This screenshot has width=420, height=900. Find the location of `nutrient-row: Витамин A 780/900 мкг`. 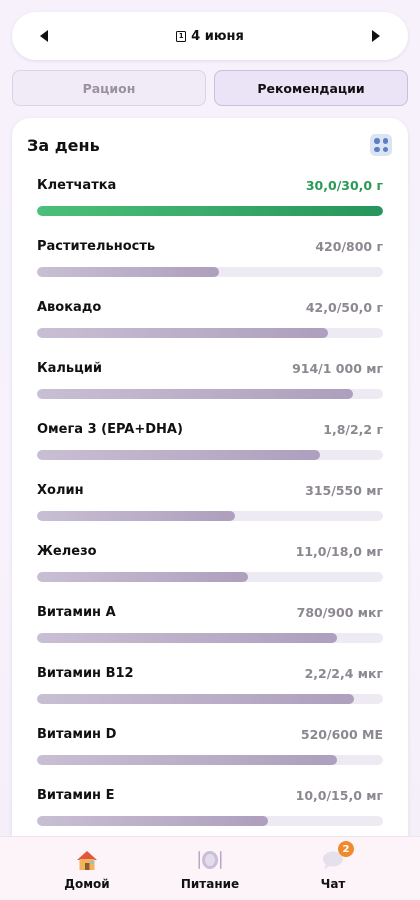

nutrient-row: Витамин A 780/900 мкг is located at coordinates (210, 629).